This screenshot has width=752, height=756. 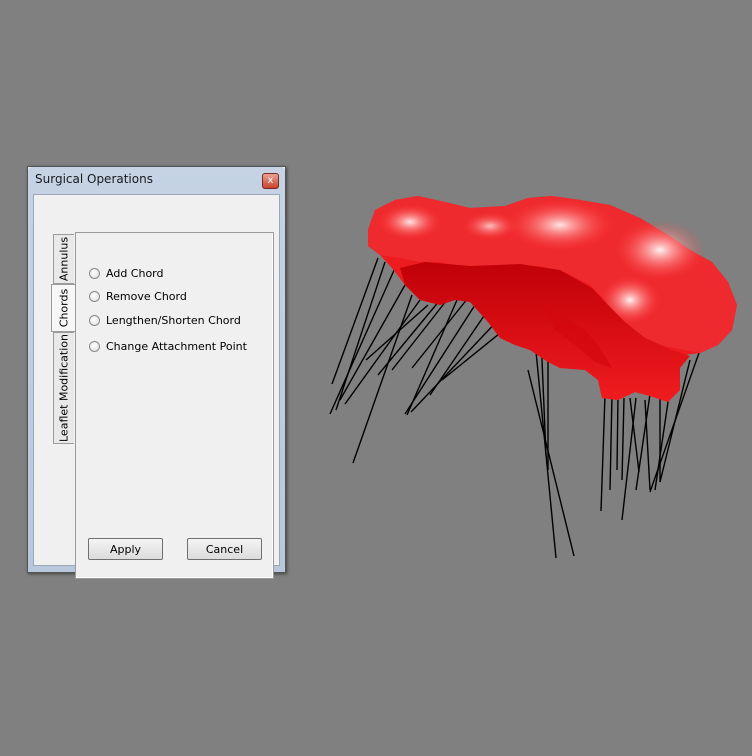 What do you see at coordinates (94, 179) in the screenshot?
I see `dialog-title: Surgical Operations` at bounding box center [94, 179].